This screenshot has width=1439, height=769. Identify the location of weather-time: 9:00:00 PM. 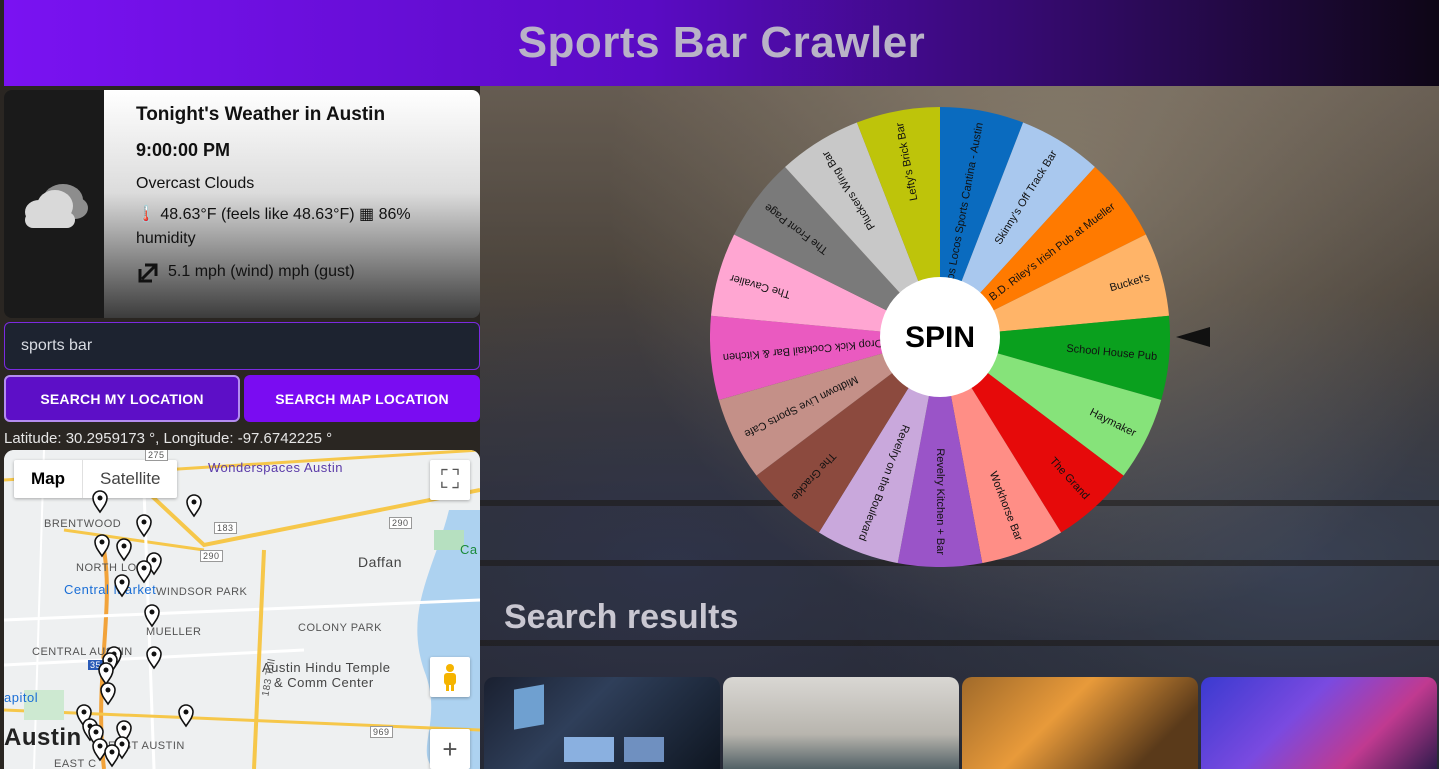
(183, 150).